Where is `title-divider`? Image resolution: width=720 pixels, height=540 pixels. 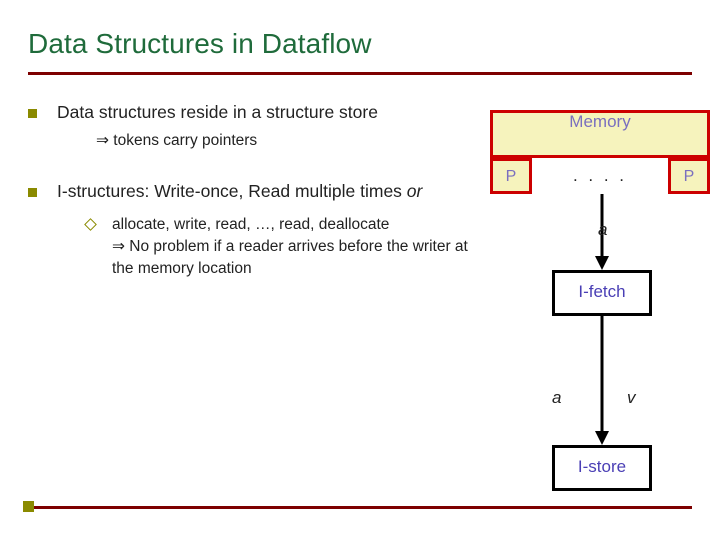 title-divider is located at coordinates (360, 73).